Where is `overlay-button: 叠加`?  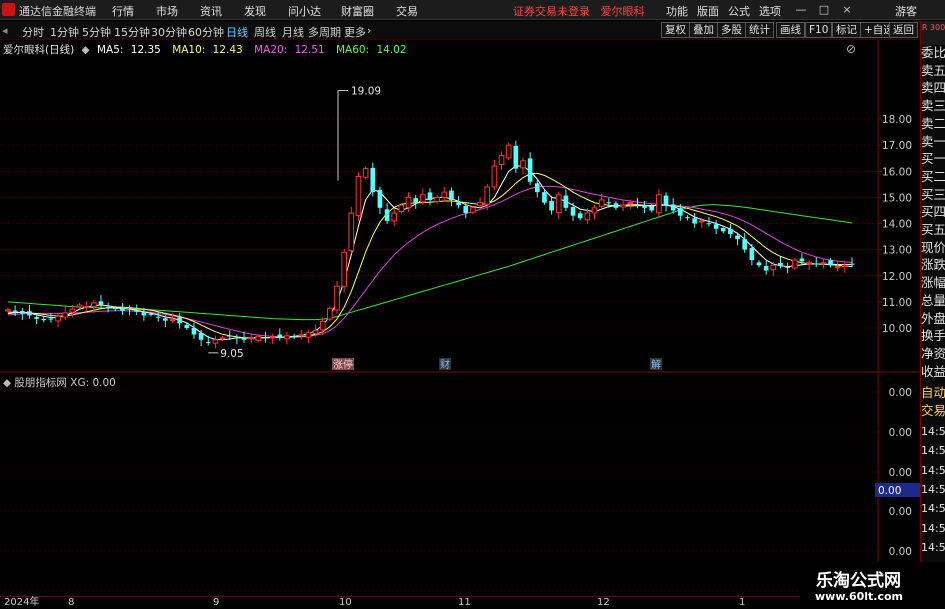
overlay-button: 叠加 is located at coordinates (703, 30).